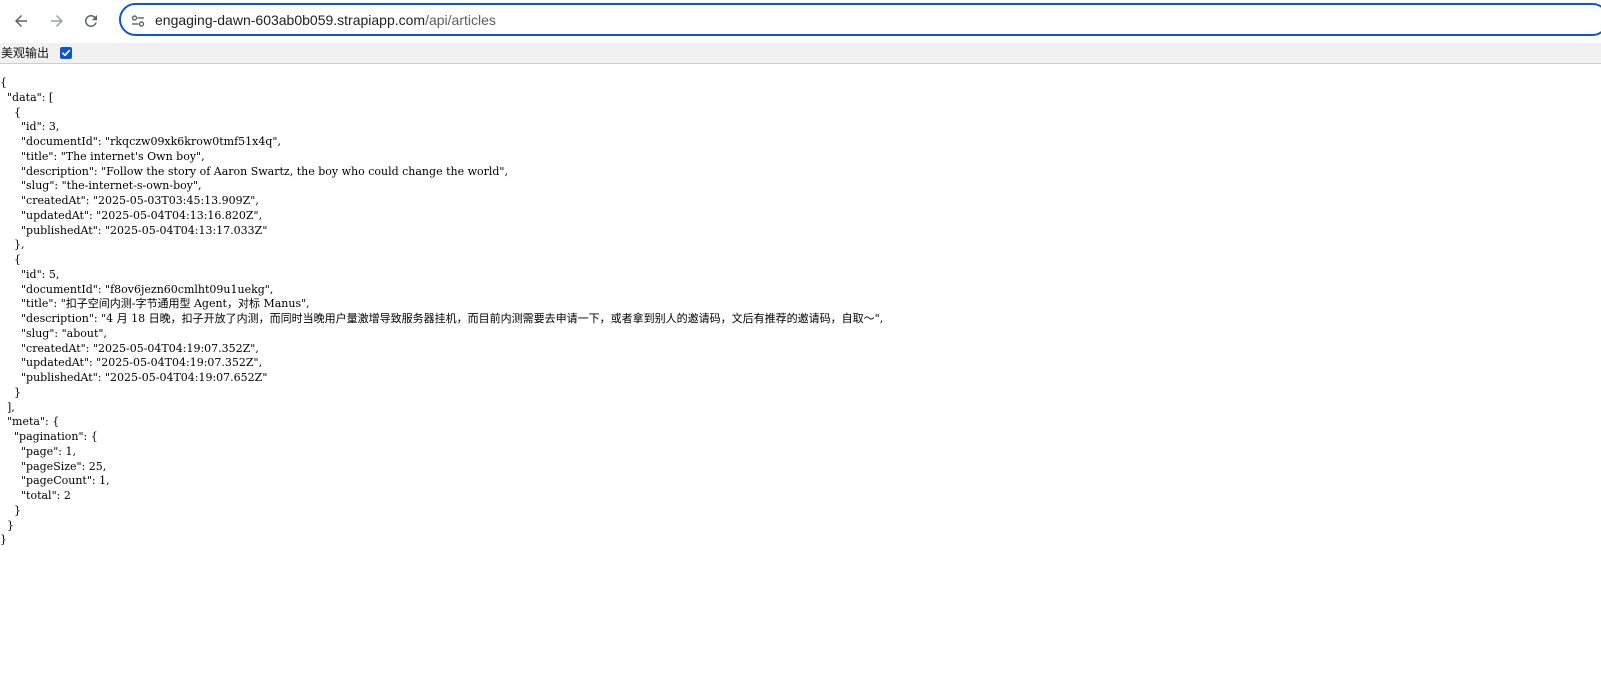 This screenshot has height=699, width=1601. I want to click on json-line: "pageSize": 25,, so click(53, 466).